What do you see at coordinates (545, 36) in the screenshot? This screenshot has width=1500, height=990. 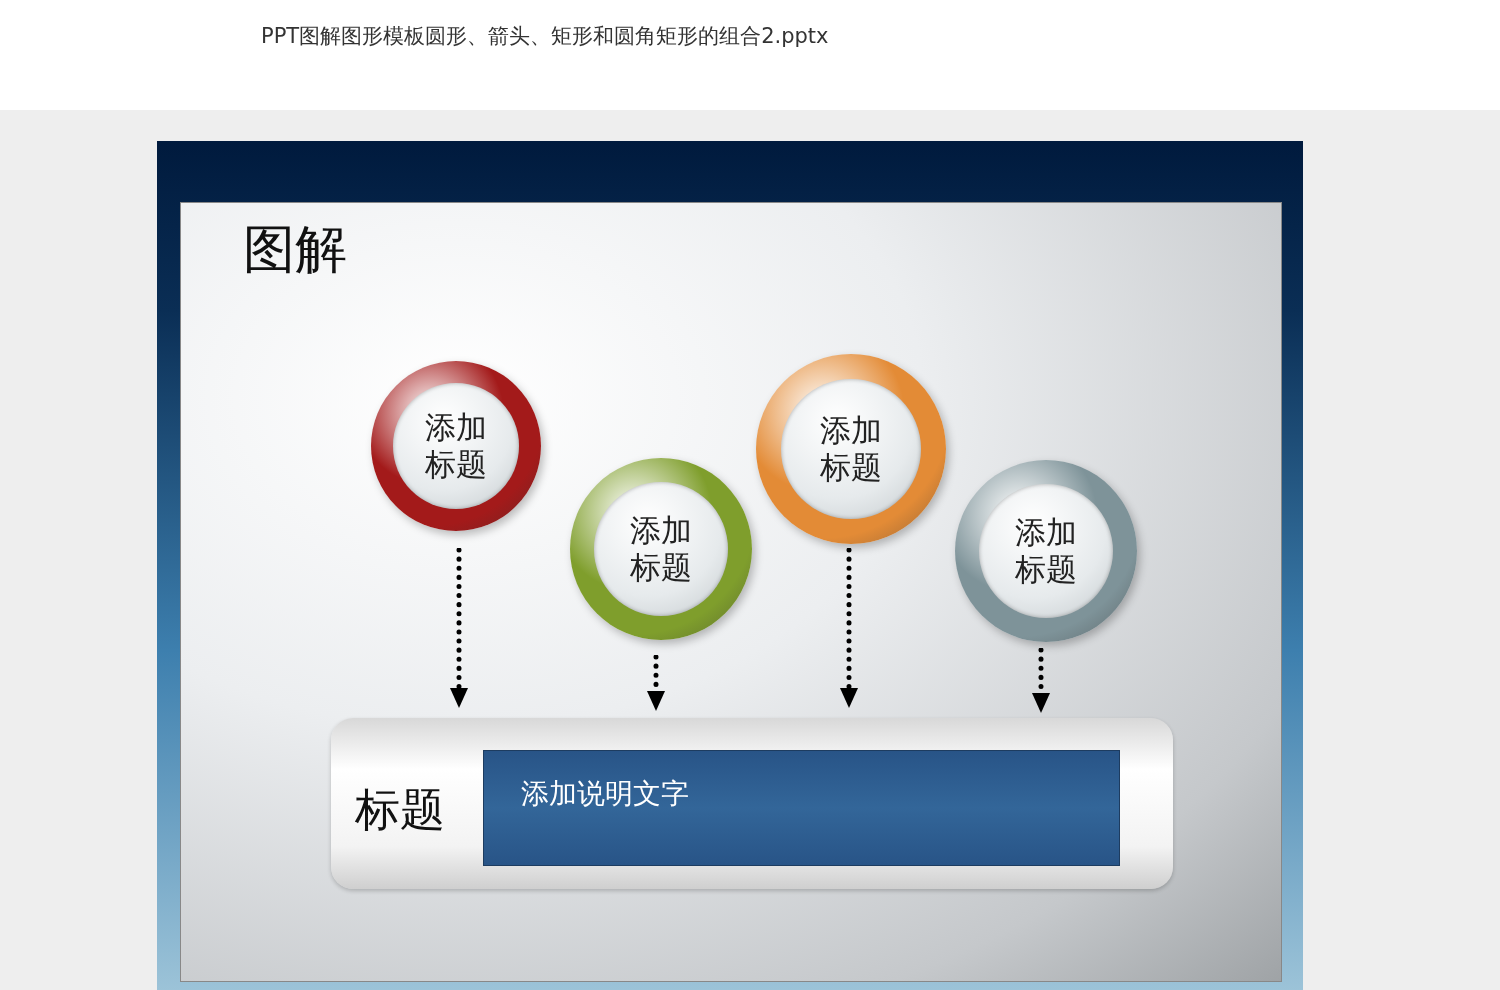 I see `file-title: PPT图解图形模板圆形、箭头、矩形和圆角矩形的组合2.pptx` at bounding box center [545, 36].